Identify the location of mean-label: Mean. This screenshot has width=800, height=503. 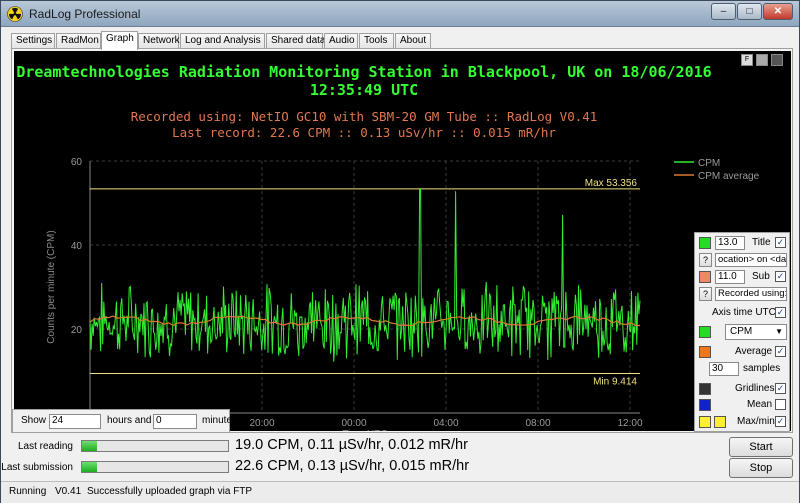
(760, 404).